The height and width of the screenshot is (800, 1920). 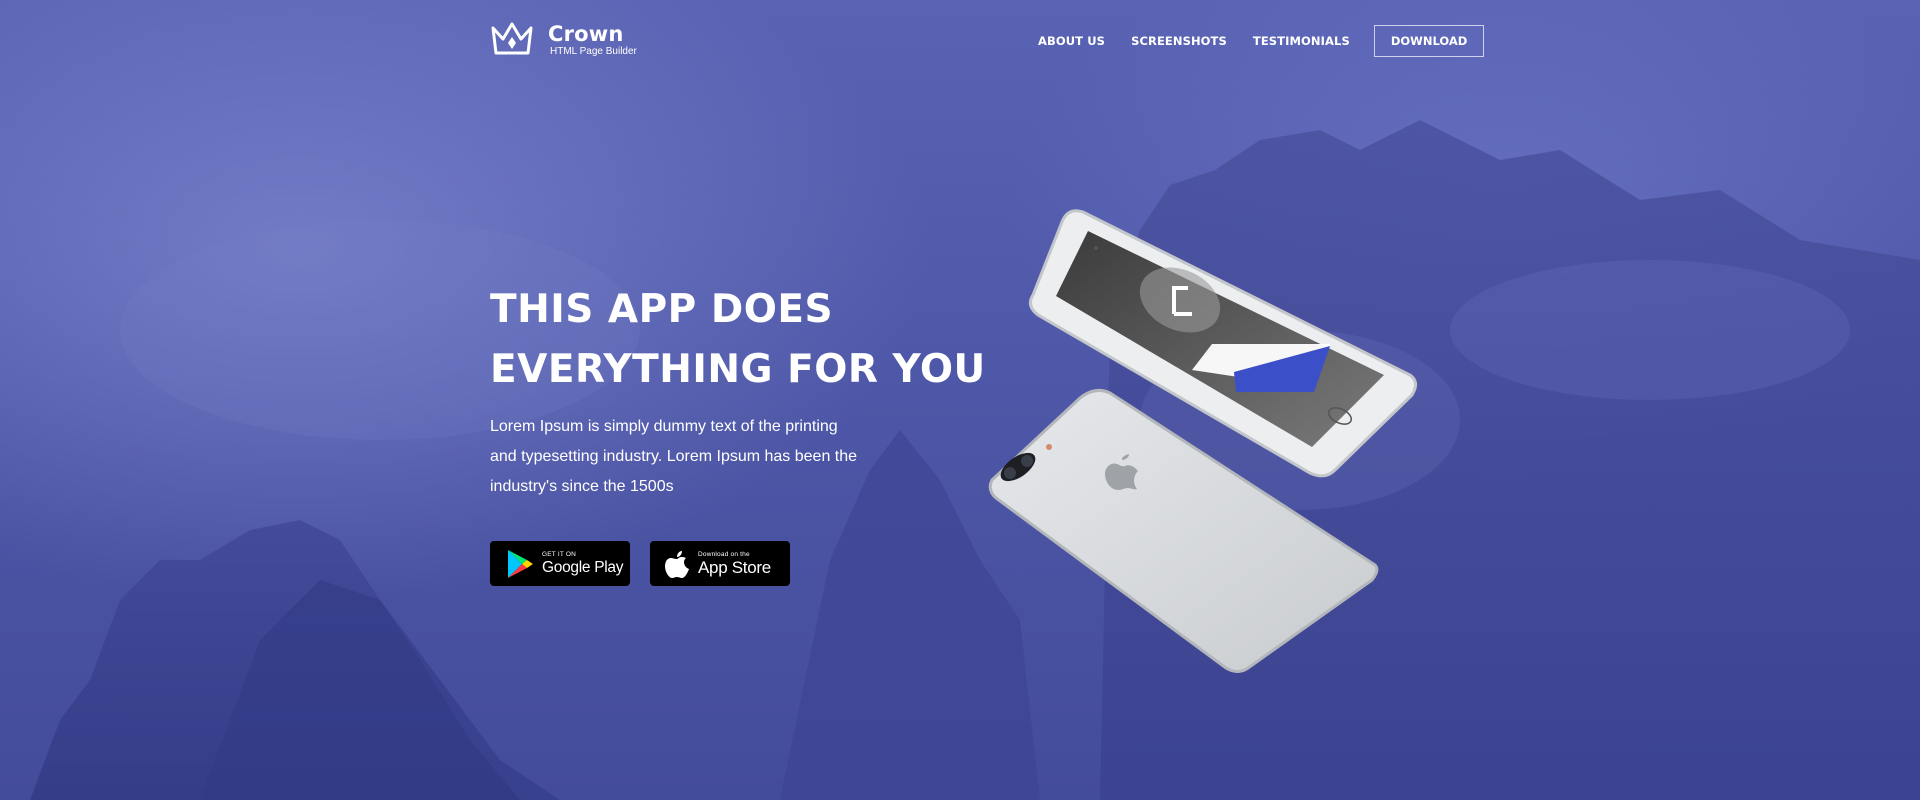 I want to click on apple-icon, so click(x=677, y=564).